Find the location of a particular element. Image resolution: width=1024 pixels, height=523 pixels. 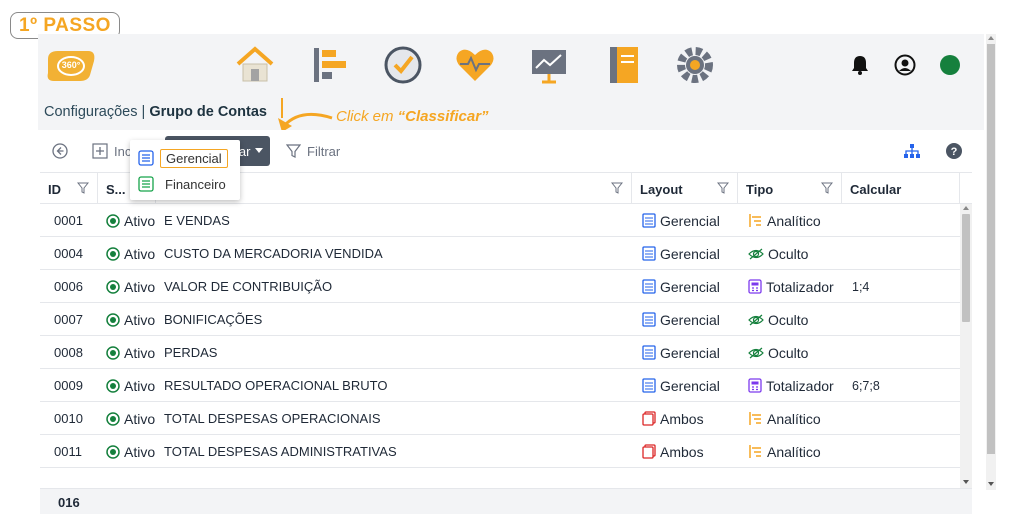

header-calcular: Calcular is located at coordinates (901, 189).